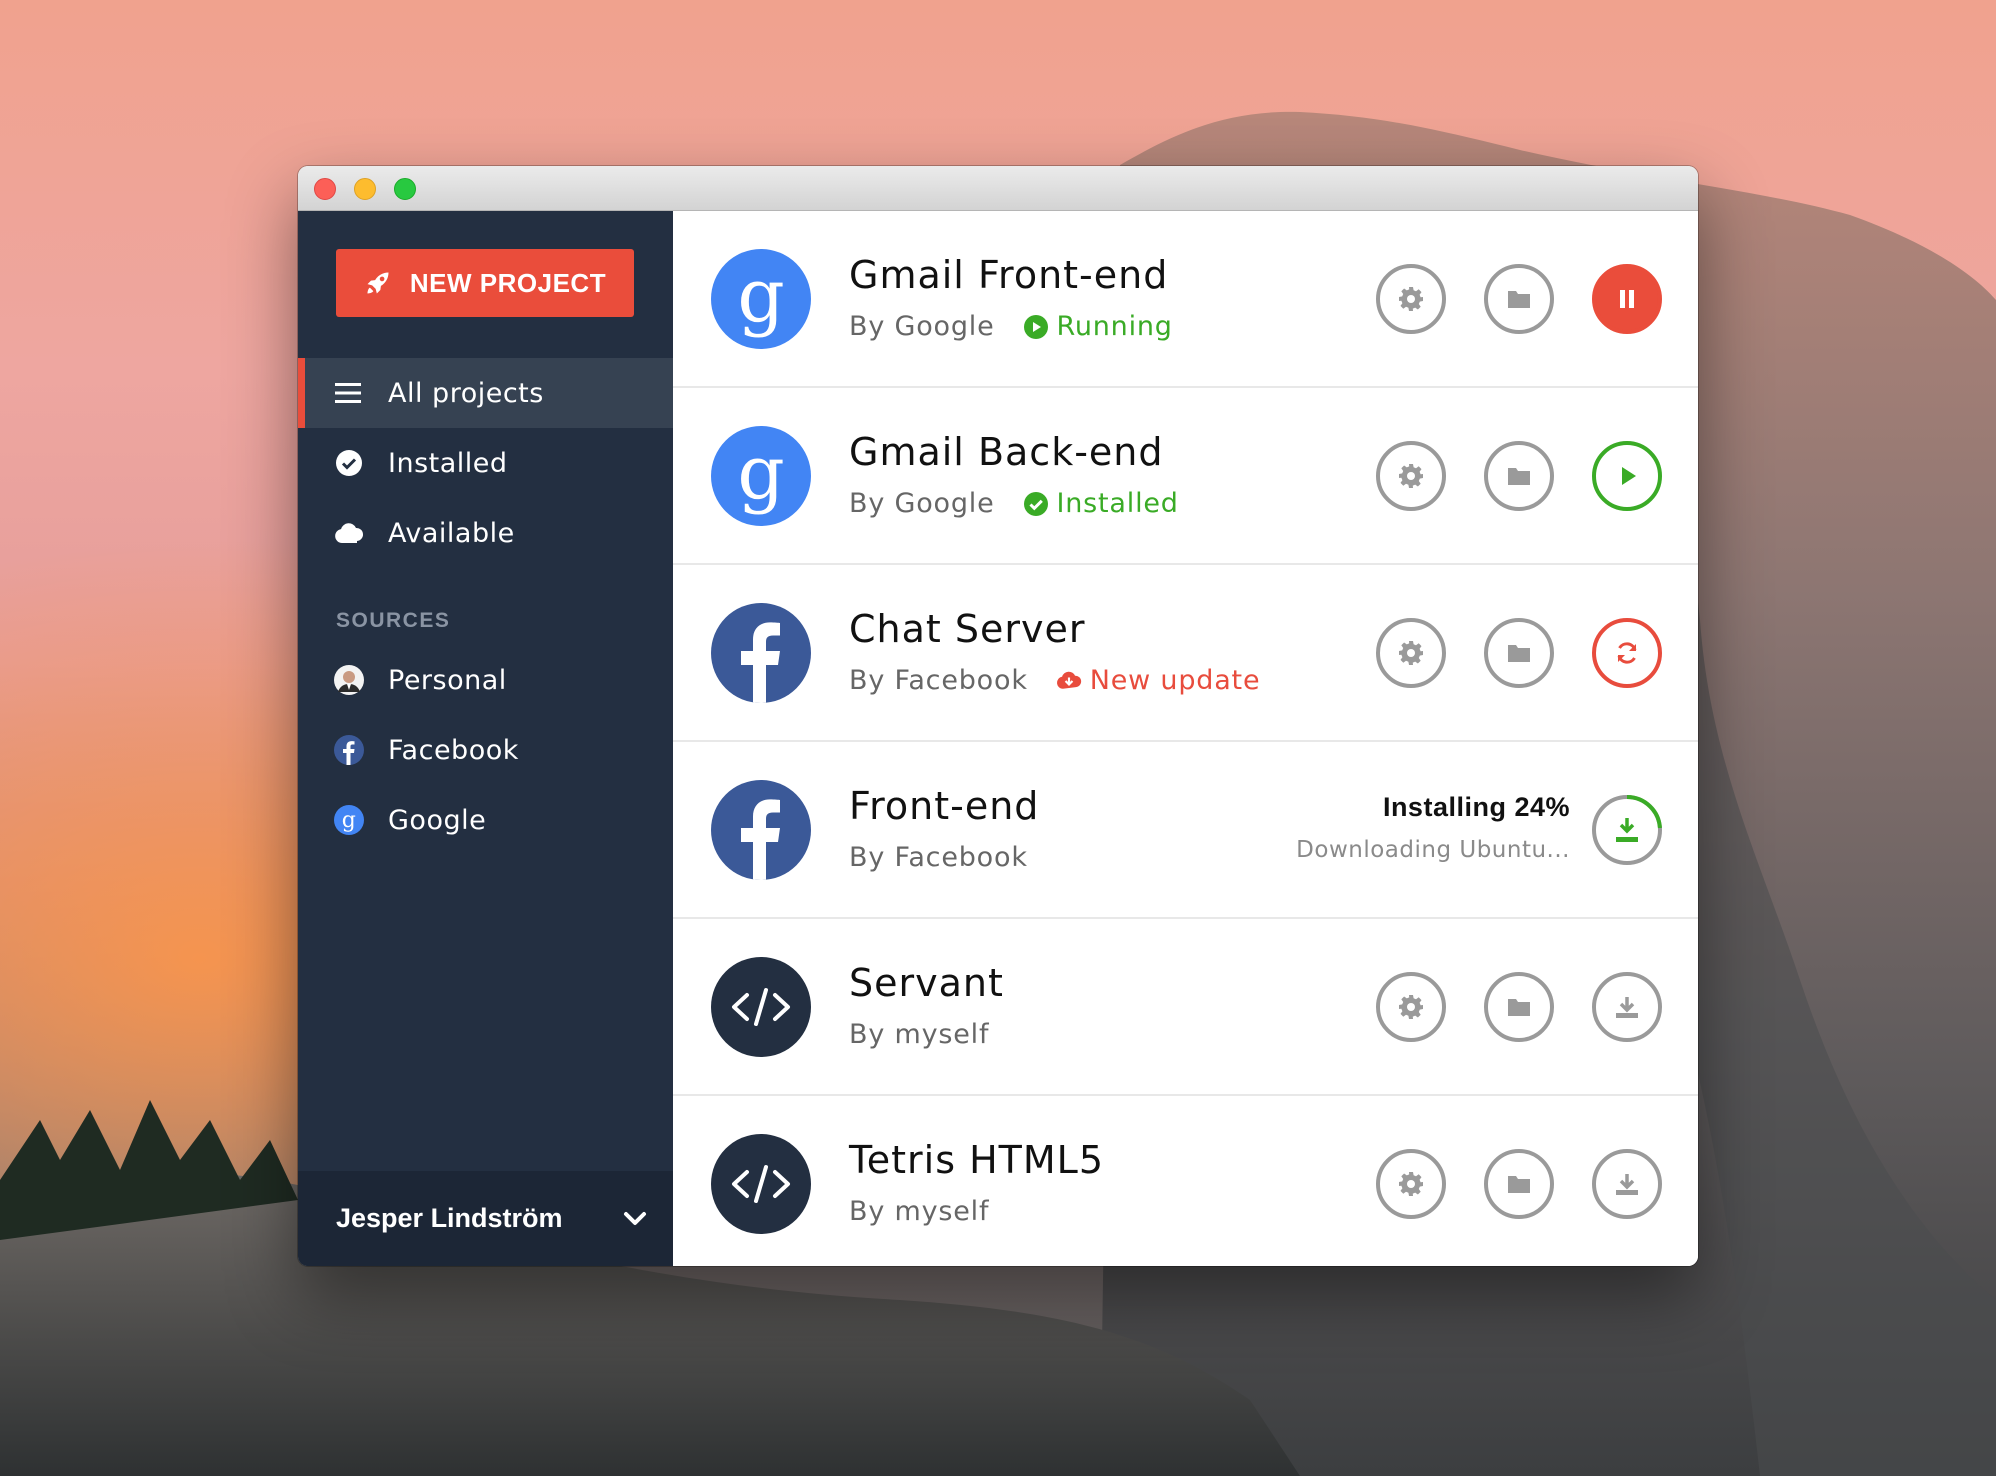  I want to click on user-avatar-icon, so click(349, 680).